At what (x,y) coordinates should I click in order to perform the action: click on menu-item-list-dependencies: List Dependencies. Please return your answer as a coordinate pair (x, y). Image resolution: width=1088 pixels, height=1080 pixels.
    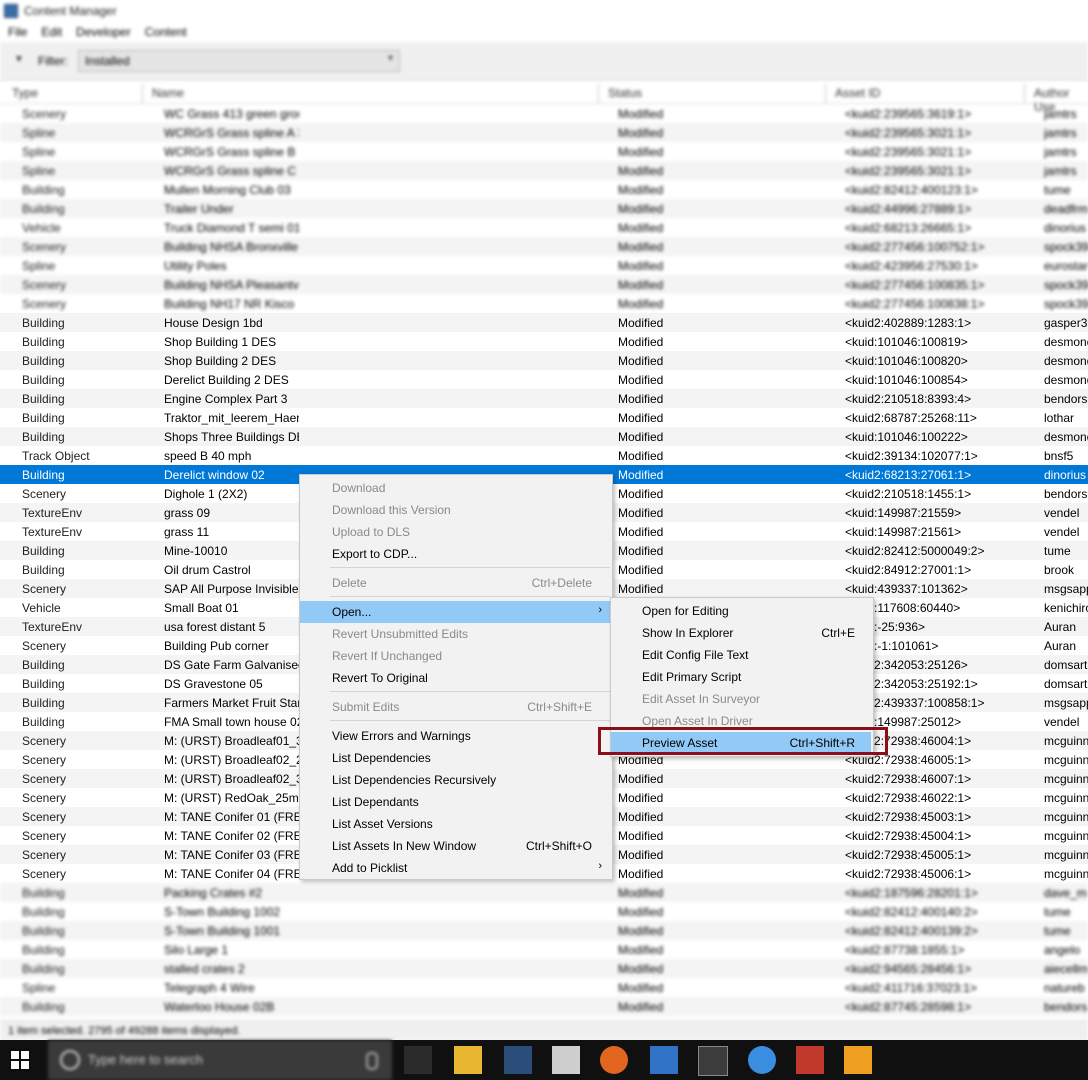
    Looking at the image, I should click on (455, 758).